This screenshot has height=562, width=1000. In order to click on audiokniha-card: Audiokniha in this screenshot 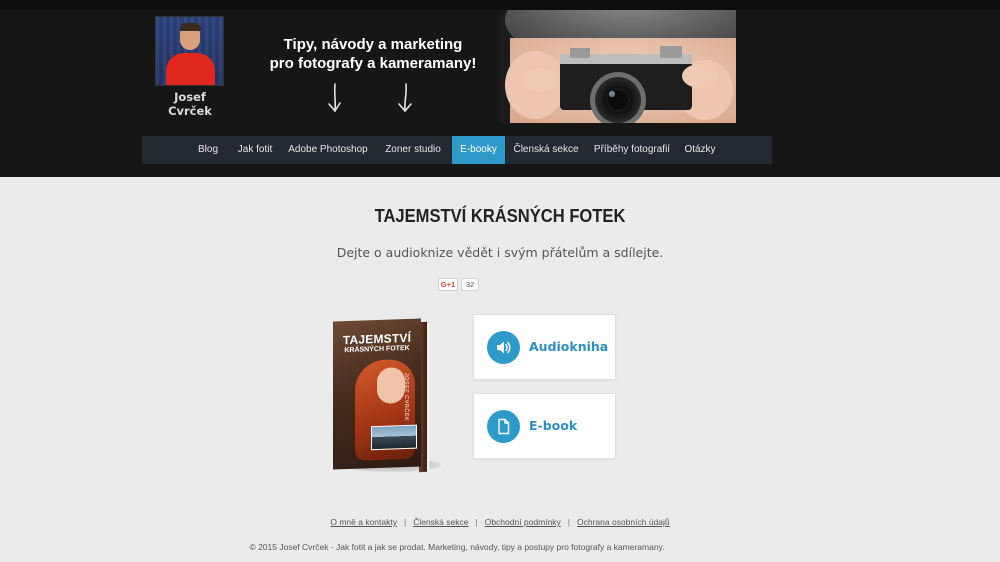, I will do `click(544, 347)`.